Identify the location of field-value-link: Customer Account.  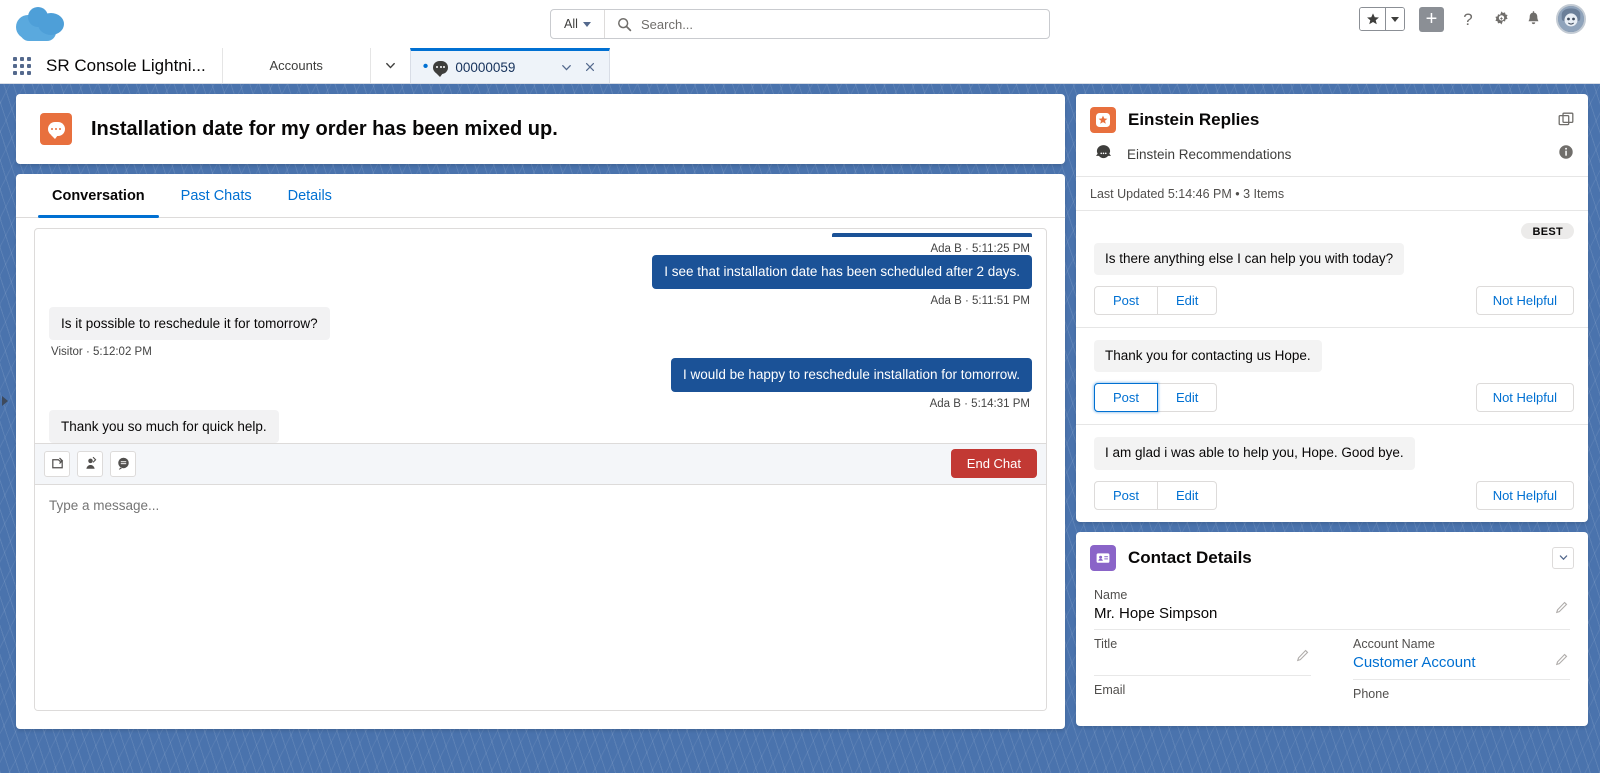
(1461, 662).